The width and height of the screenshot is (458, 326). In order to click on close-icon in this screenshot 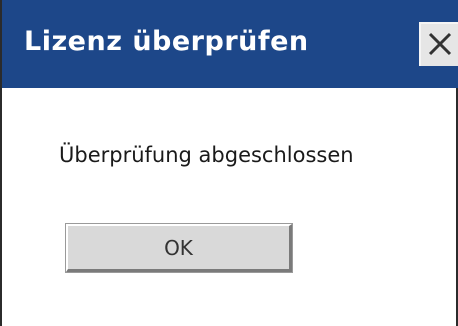, I will do `click(440, 44)`.